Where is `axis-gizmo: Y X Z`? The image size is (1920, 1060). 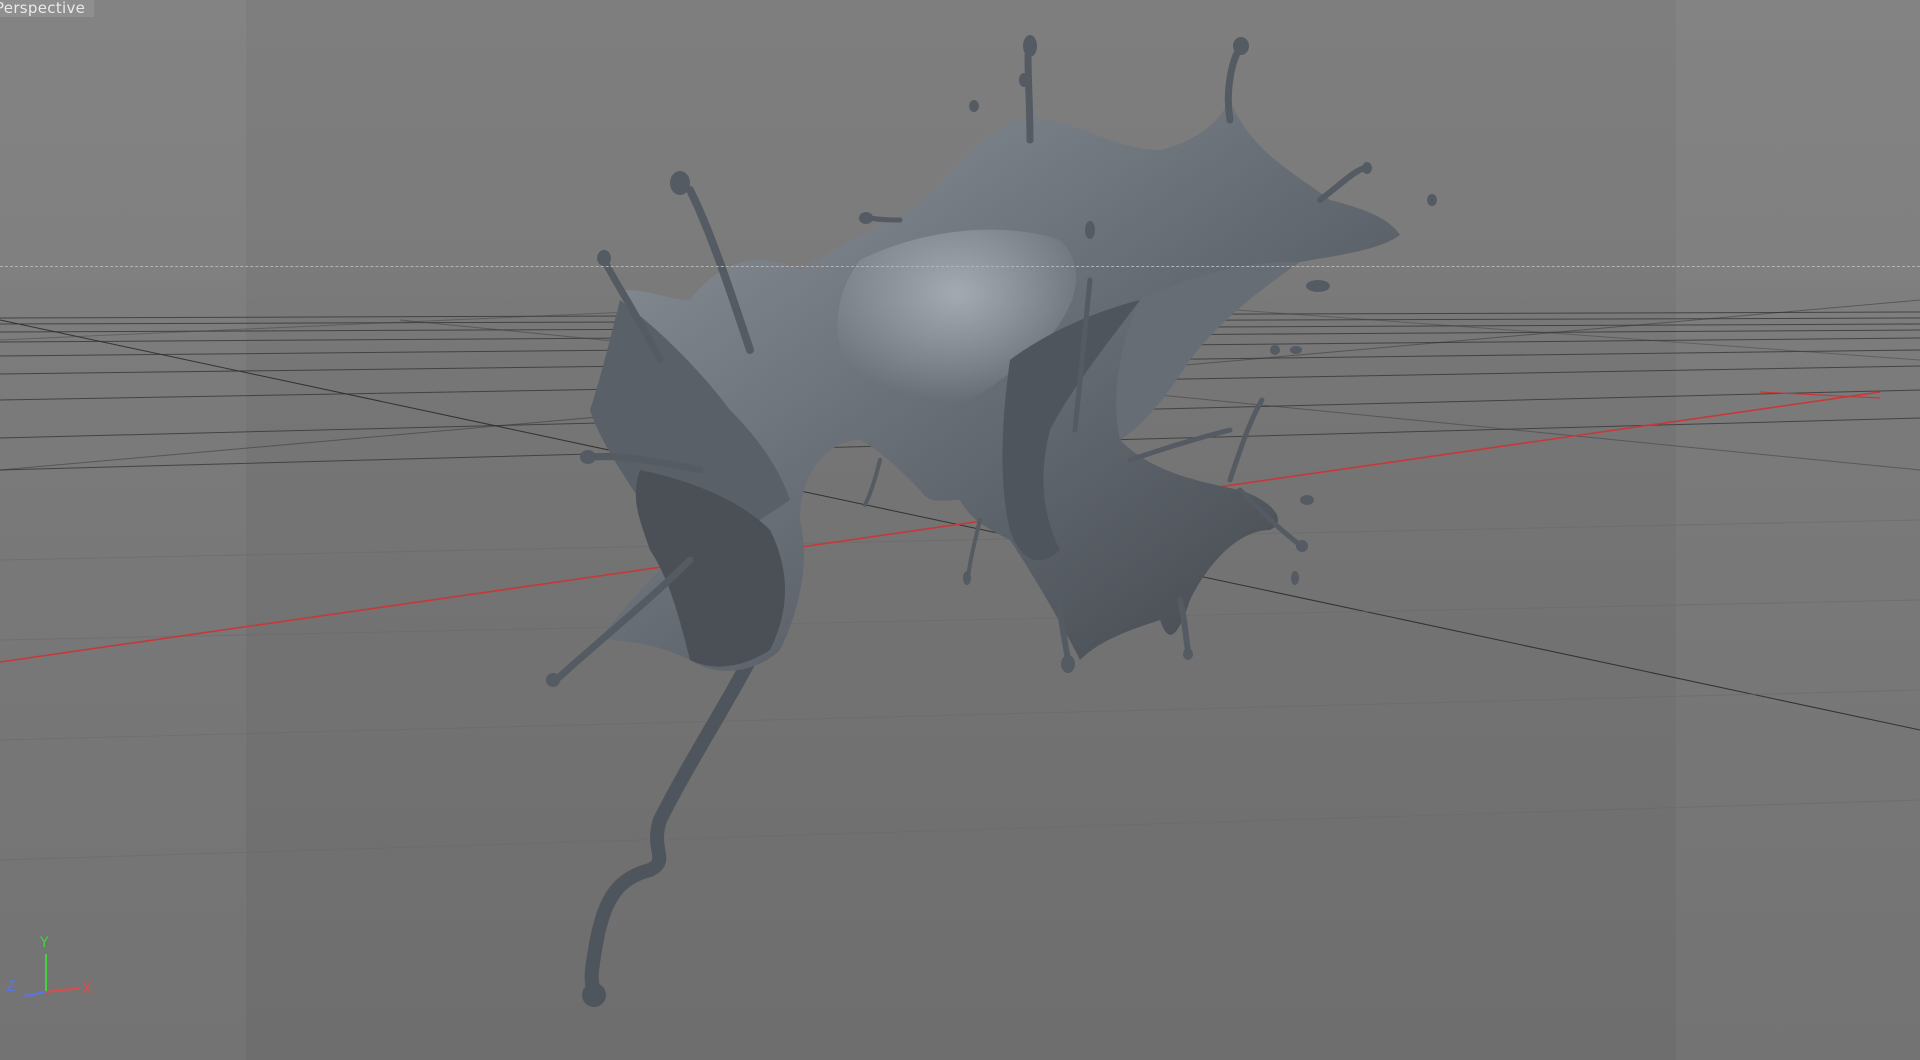
axis-gizmo: Y X Z is located at coordinates (55, 972).